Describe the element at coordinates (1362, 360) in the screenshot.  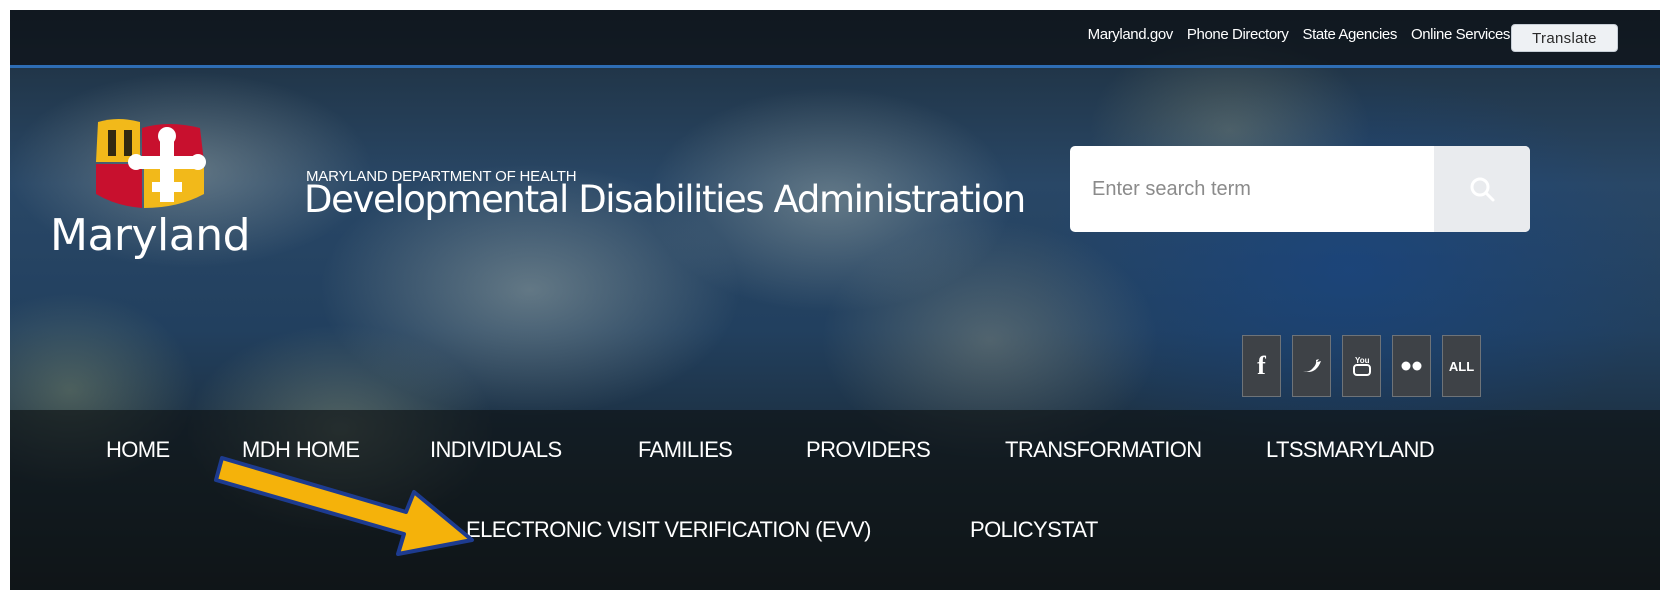
I see `svg-text: You` at that location.